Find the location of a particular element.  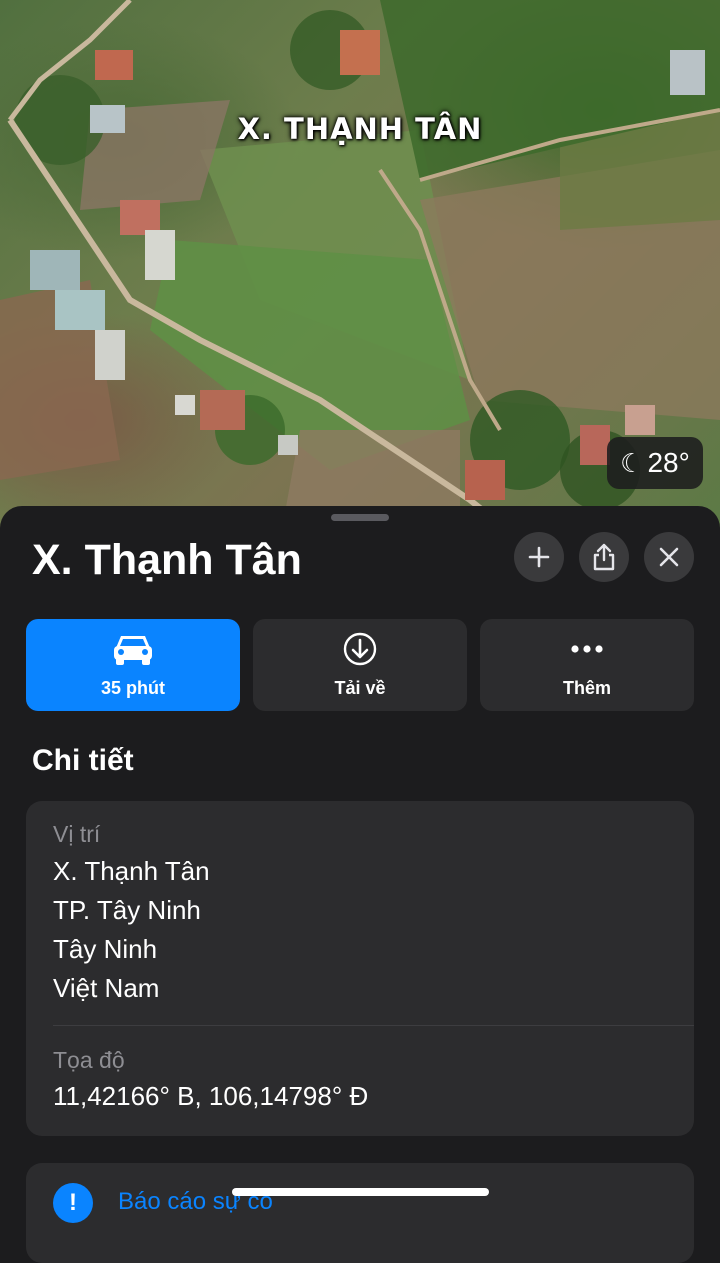

weather-badge: ☾ 28° is located at coordinates (655, 463).